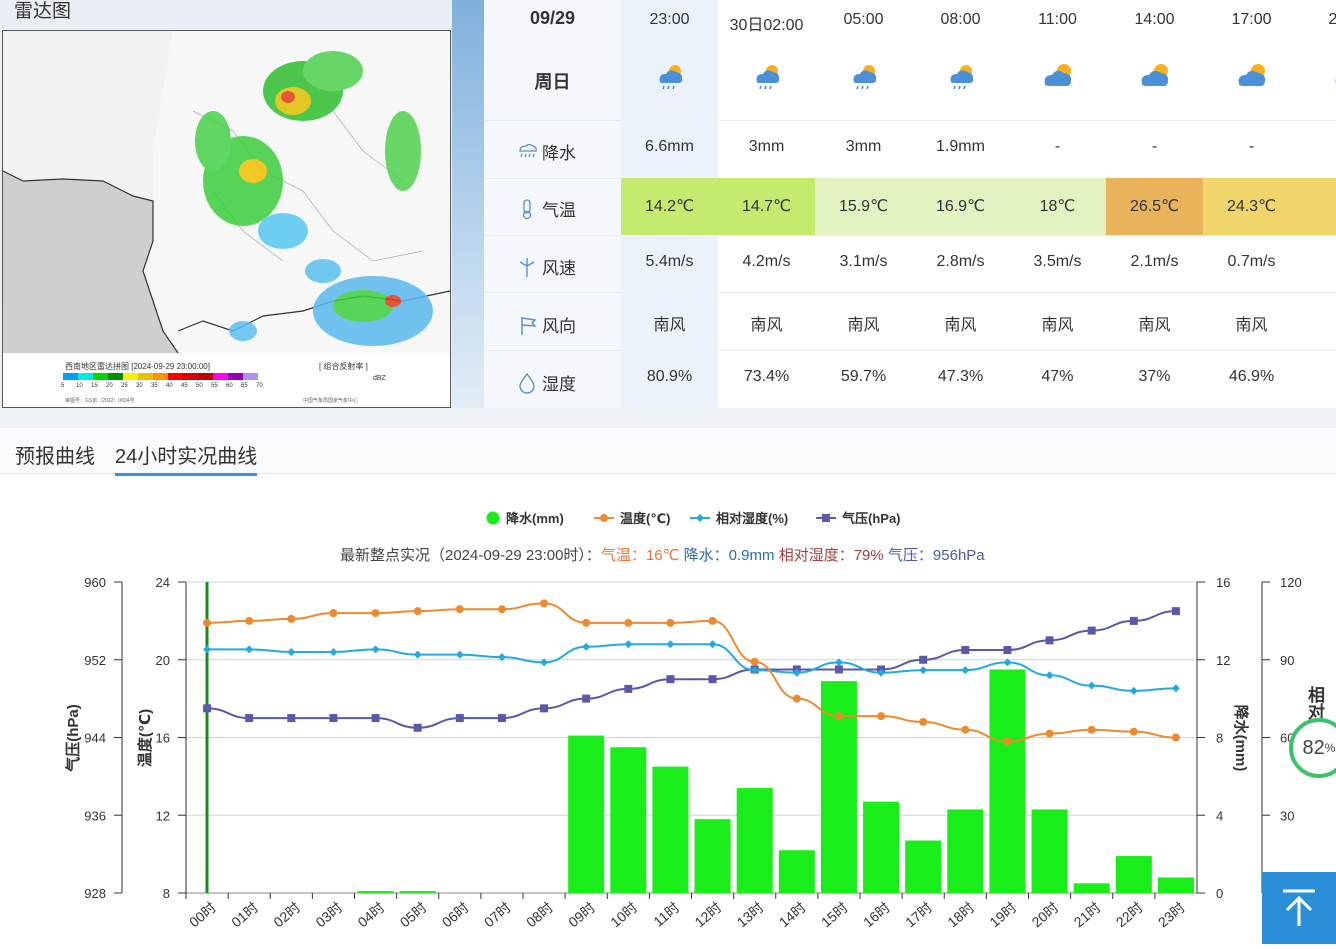  Describe the element at coordinates (871, 518) in the screenshot. I see `legend-label-pressure: 气压(hPa)` at that location.